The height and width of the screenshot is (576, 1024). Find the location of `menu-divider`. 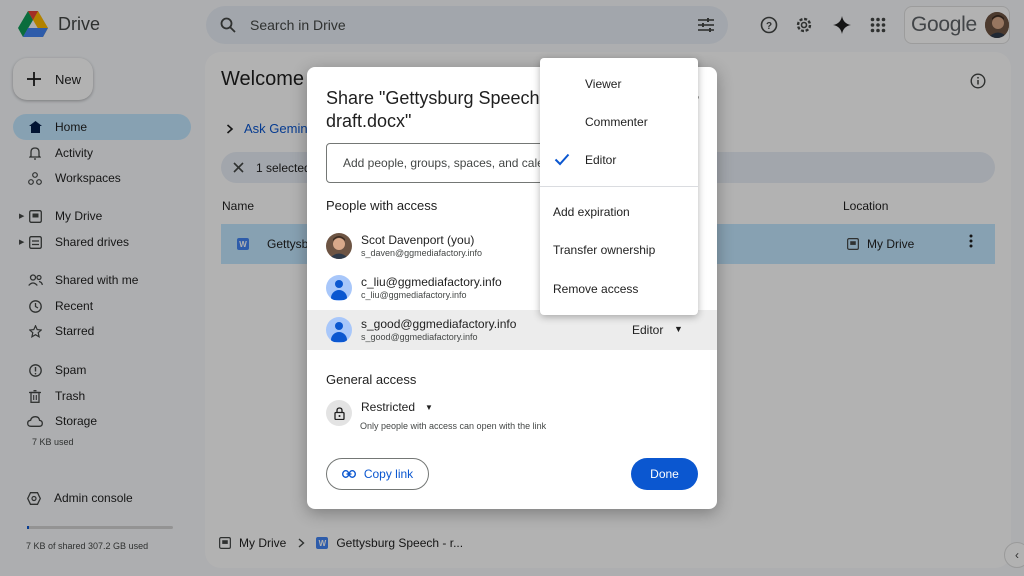

menu-divider is located at coordinates (619, 186).